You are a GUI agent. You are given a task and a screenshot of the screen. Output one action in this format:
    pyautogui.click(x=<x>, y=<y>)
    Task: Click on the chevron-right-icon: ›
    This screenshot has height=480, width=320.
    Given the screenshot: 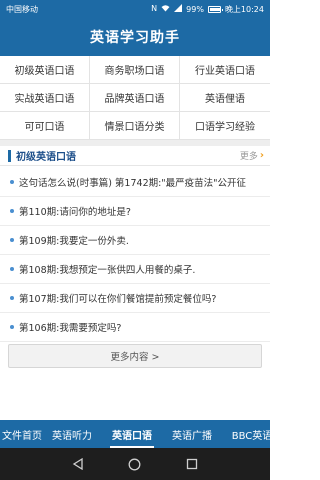 What is the action you would take?
    pyautogui.click(x=261, y=155)
    